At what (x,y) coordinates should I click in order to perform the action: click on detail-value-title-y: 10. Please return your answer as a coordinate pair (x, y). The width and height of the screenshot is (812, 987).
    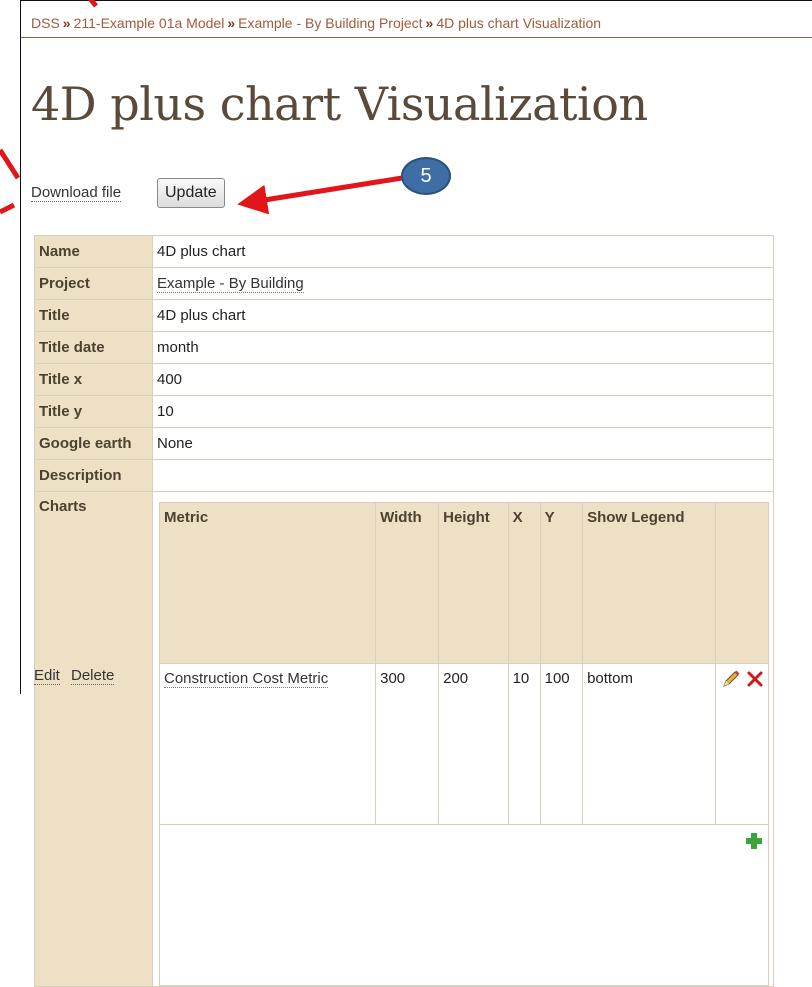
    Looking at the image, I should click on (463, 411).